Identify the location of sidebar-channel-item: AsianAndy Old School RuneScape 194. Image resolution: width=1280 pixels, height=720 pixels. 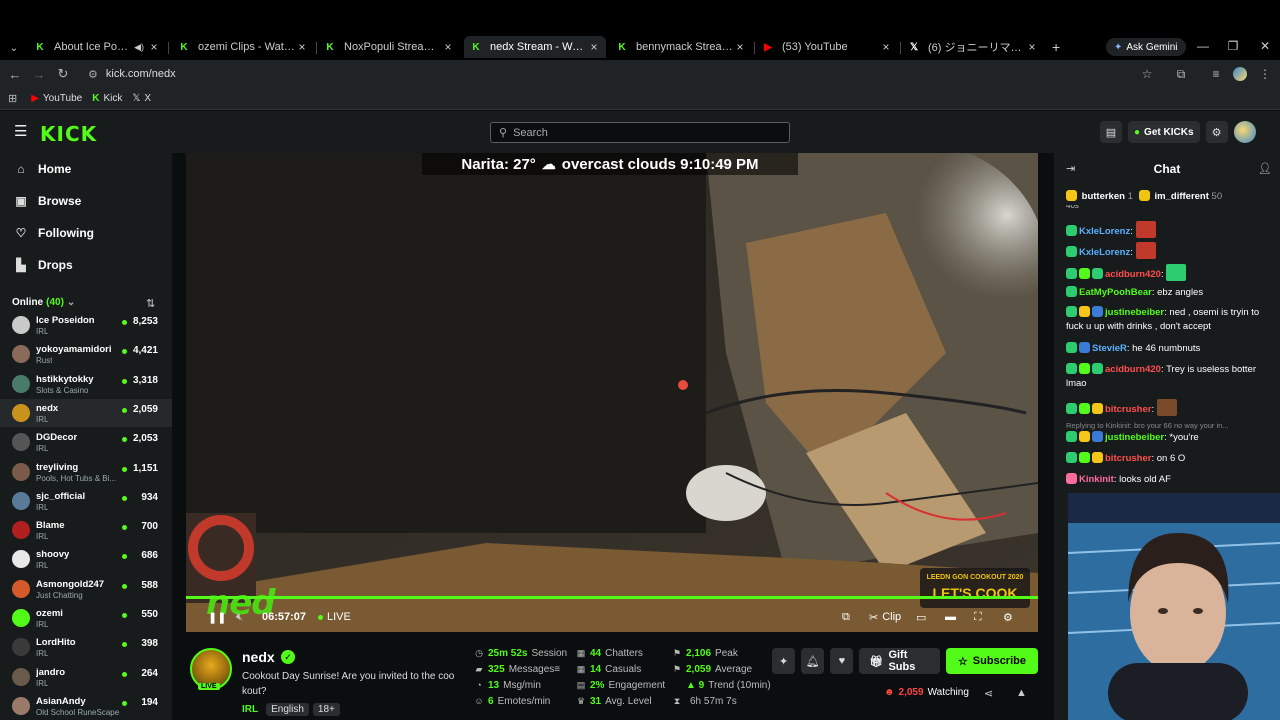
(86, 706).